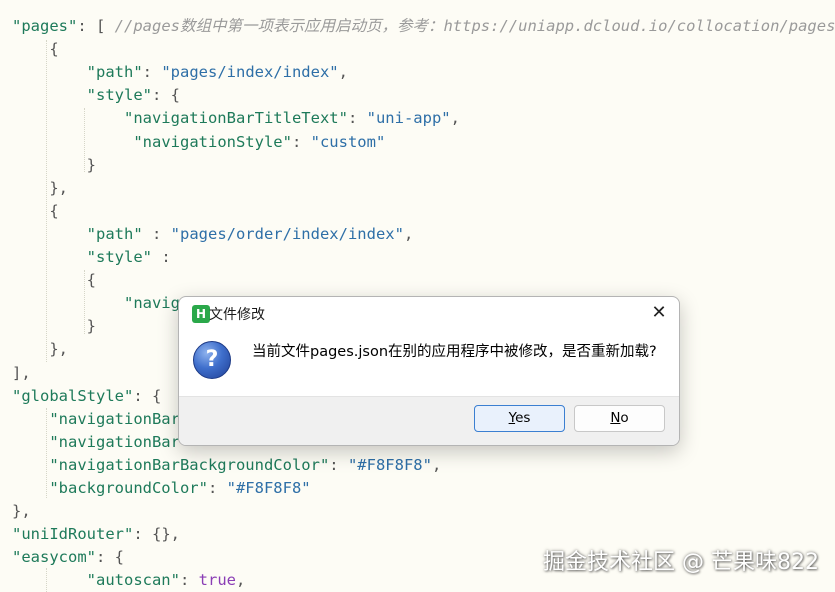 The height and width of the screenshot is (592, 835). I want to click on code-line: "path": "pages/index/index",, so click(180, 72).